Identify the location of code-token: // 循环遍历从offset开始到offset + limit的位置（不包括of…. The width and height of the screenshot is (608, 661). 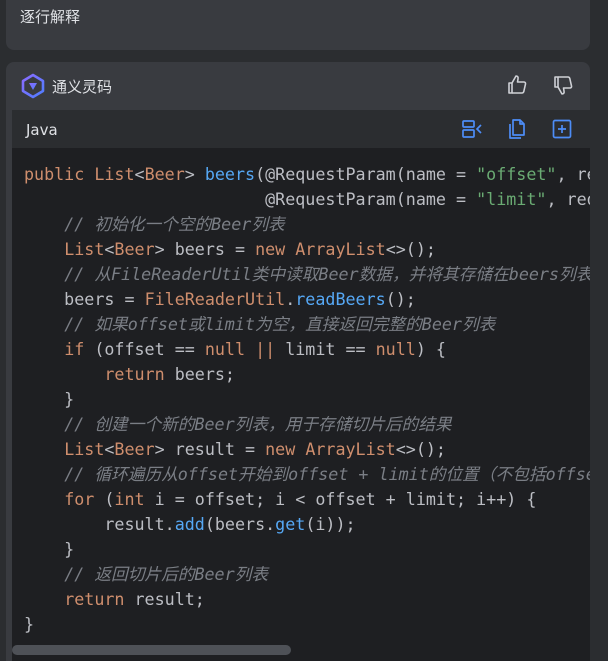
(327, 474).